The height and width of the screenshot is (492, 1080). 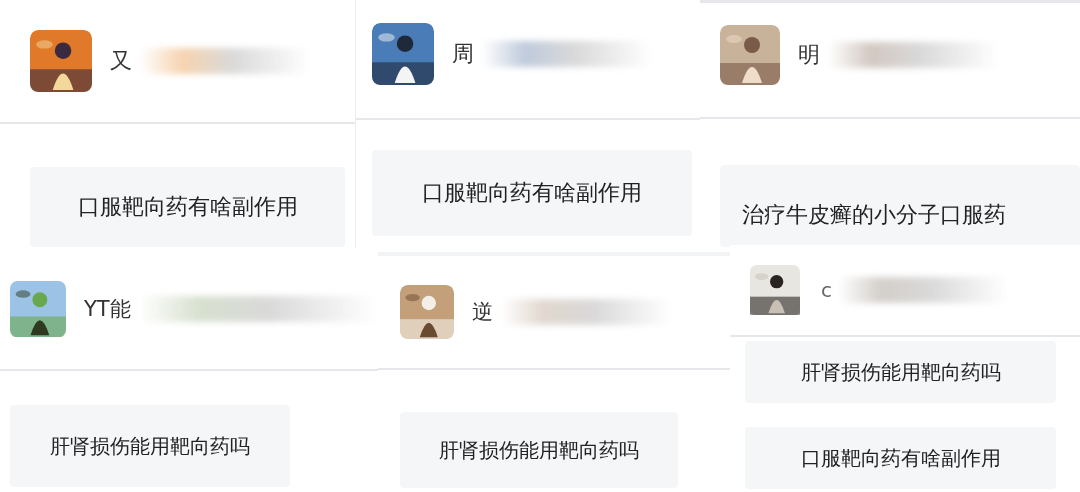 What do you see at coordinates (463, 54) in the screenshot?
I see `user-name: 周` at bounding box center [463, 54].